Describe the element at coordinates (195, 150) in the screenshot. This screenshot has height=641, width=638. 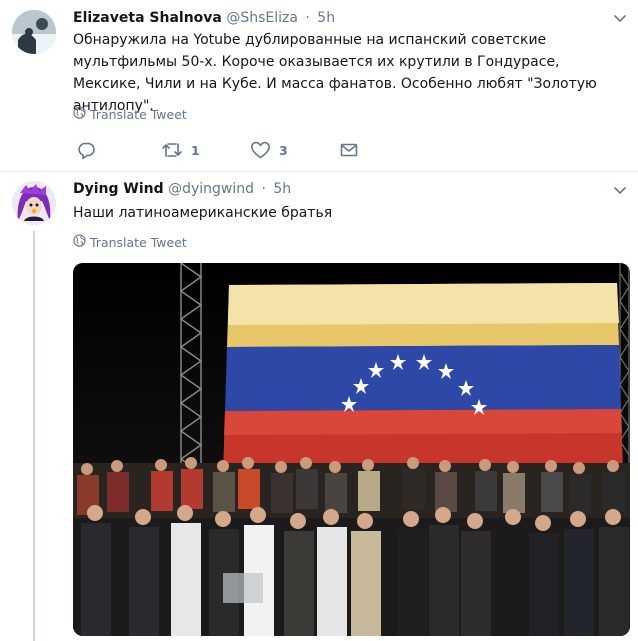
I see `retweet-count: 1` at that location.